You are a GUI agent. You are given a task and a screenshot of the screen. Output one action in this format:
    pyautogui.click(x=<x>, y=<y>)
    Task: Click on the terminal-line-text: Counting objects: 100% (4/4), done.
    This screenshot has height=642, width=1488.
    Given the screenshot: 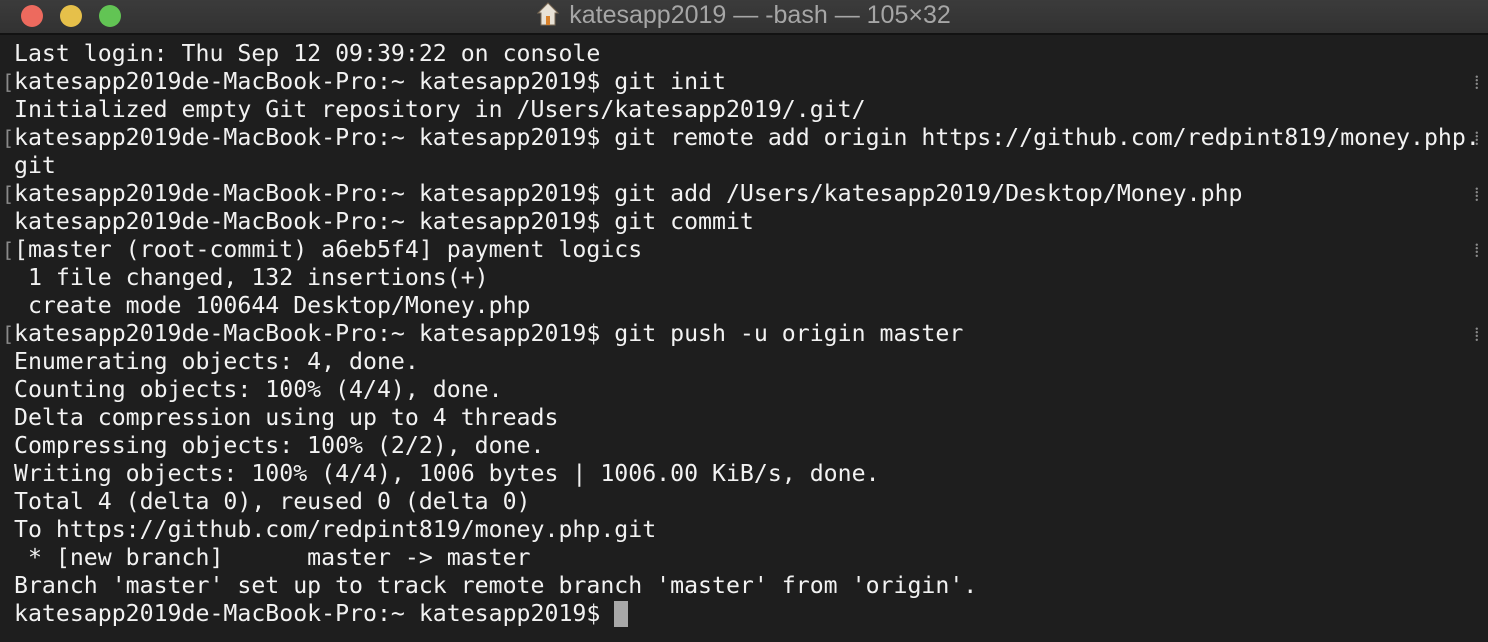 What is the action you would take?
    pyautogui.click(x=258, y=389)
    